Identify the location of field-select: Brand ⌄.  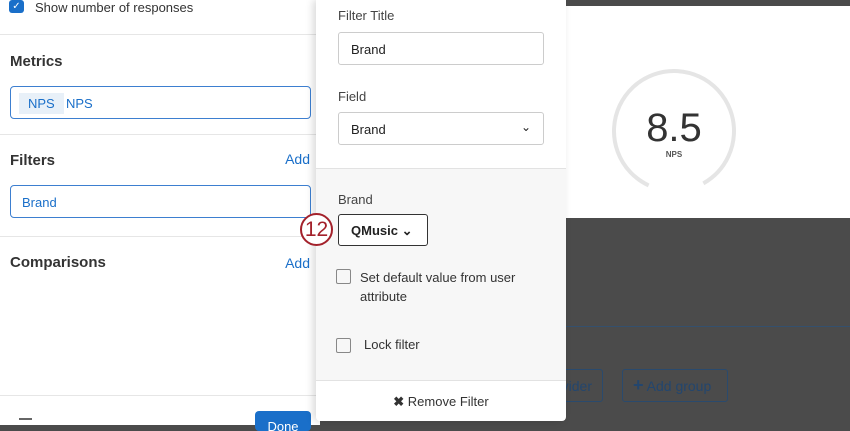
(441, 128).